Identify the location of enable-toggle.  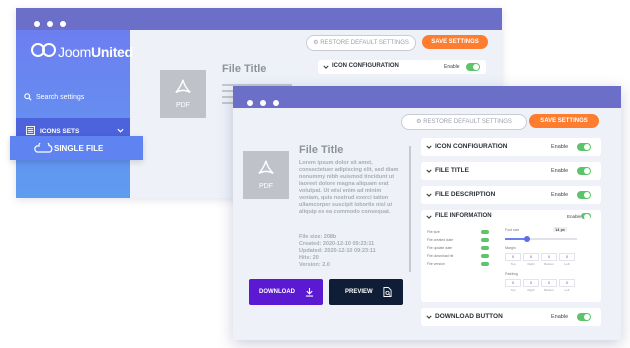
(473, 67).